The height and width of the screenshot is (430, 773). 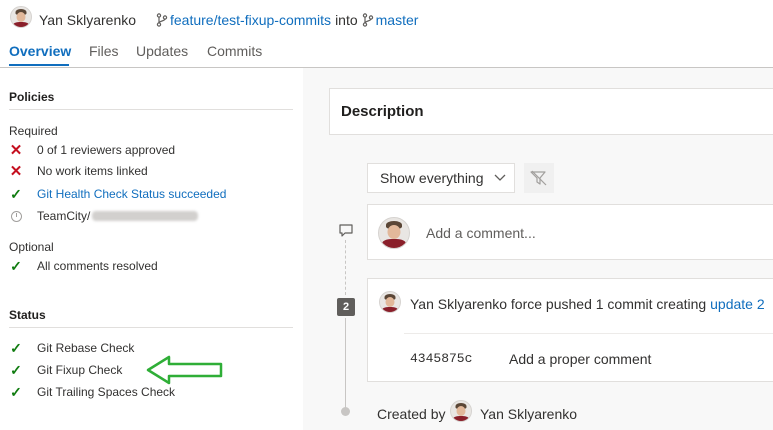 I want to click on filter-clear-icon, so click(x=538, y=178).